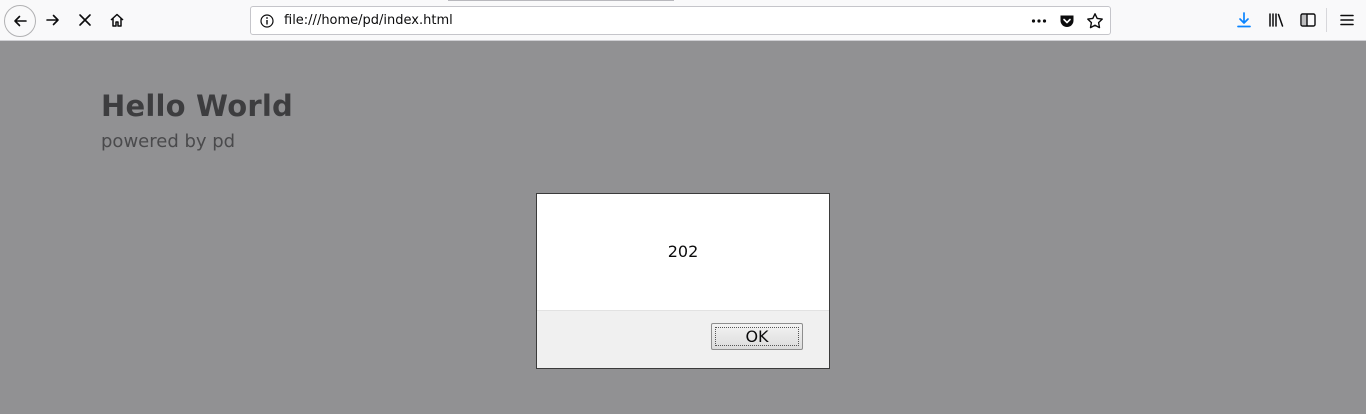 The height and width of the screenshot is (414, 1366). I want to click on browser-toolbar: file:///home/pd/index.html, so click(683, 20).